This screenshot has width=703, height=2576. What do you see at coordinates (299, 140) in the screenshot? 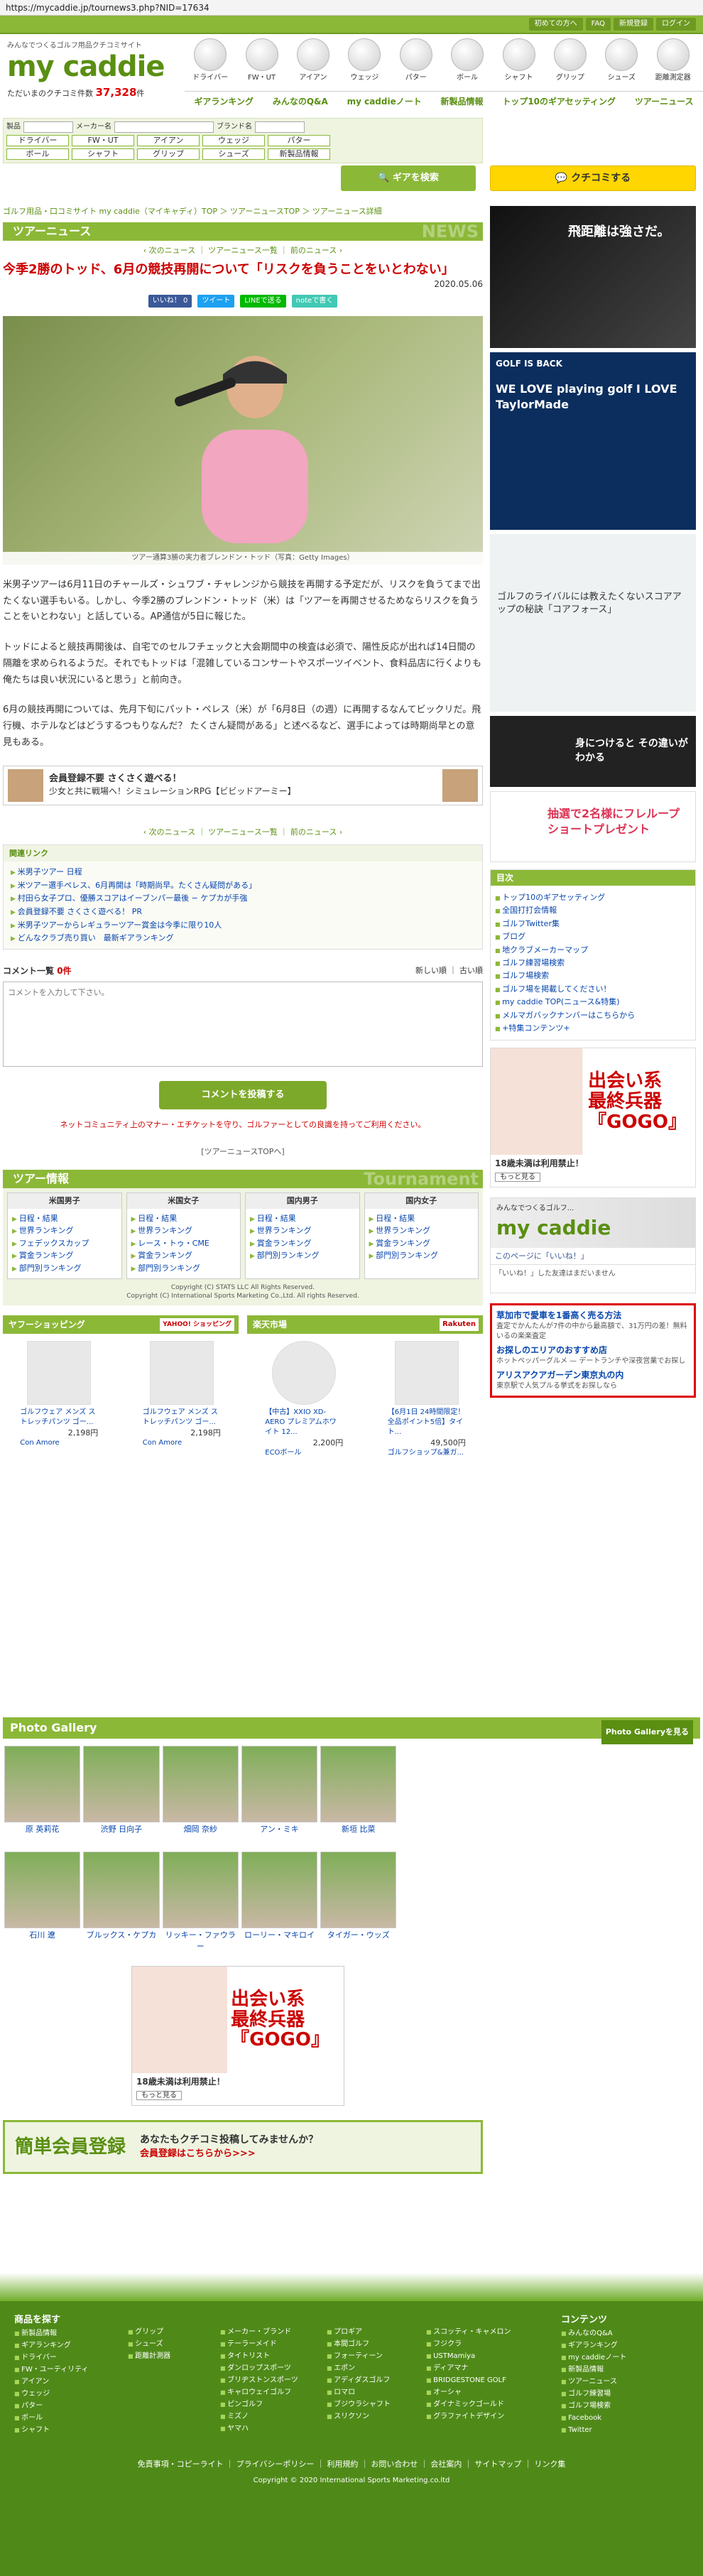
I see `genre-putter: パター` at bounding box center [299, 140].